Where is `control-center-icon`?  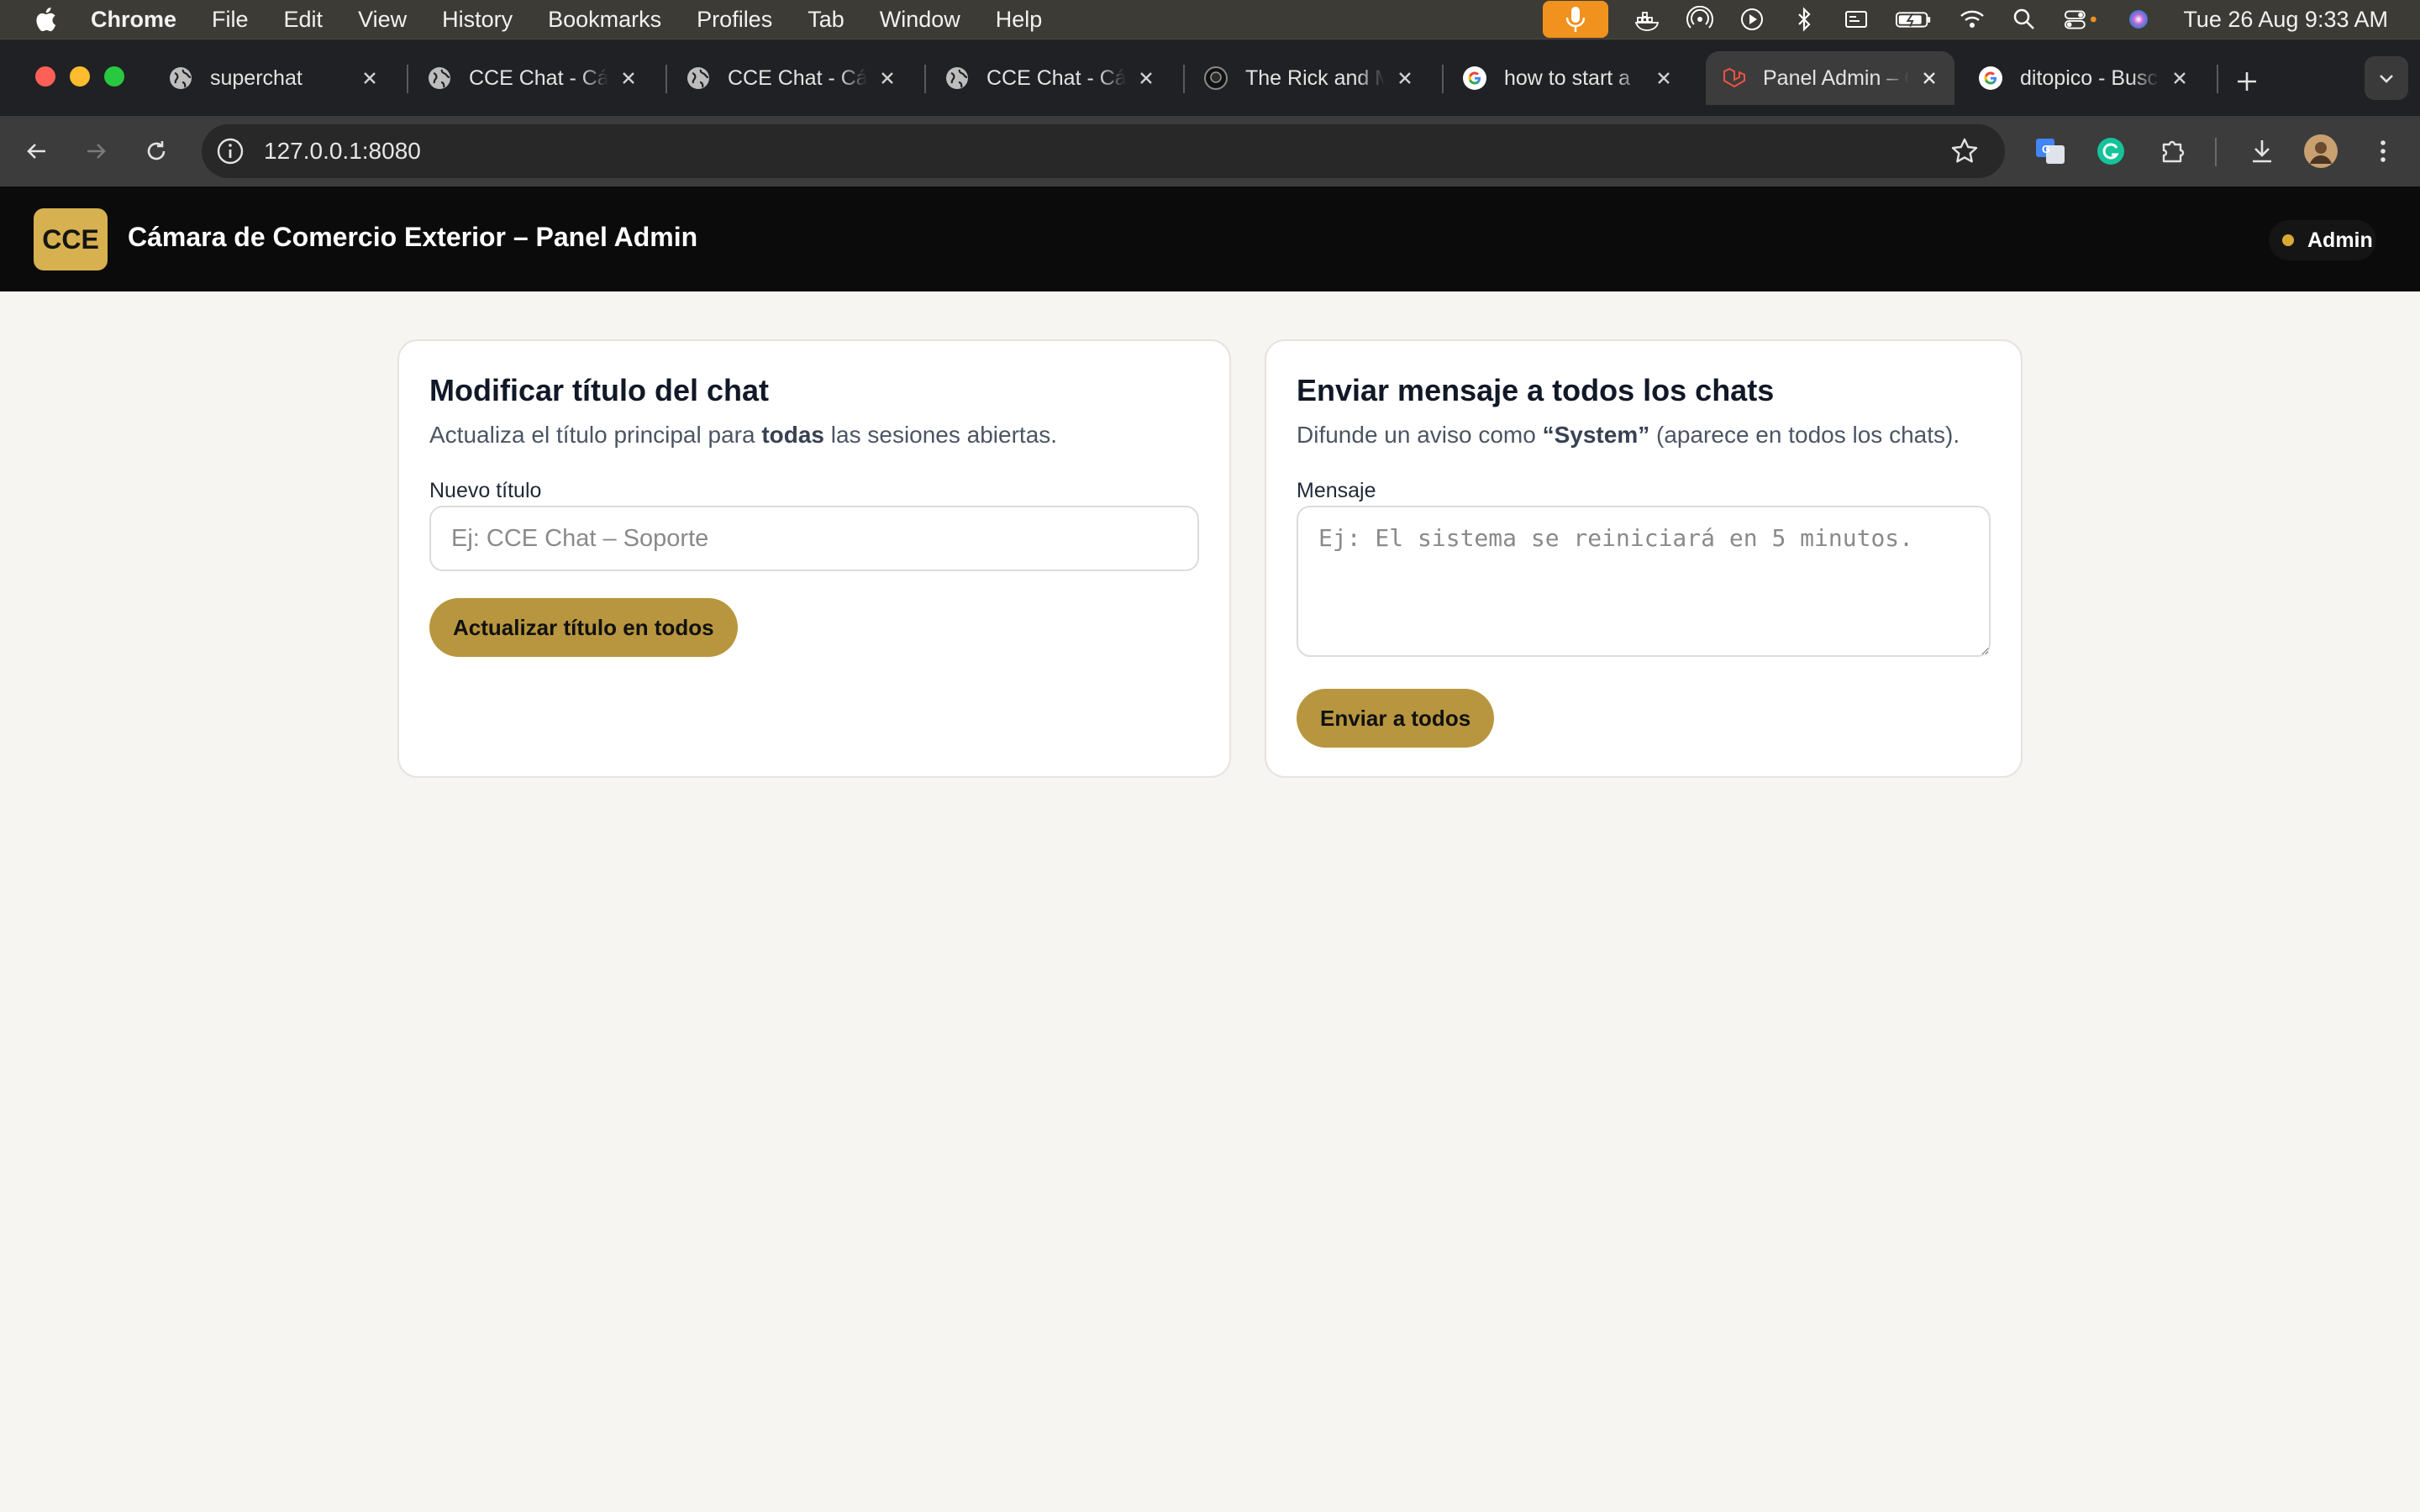
control-center-icon is located at coordinates (2082, 19).